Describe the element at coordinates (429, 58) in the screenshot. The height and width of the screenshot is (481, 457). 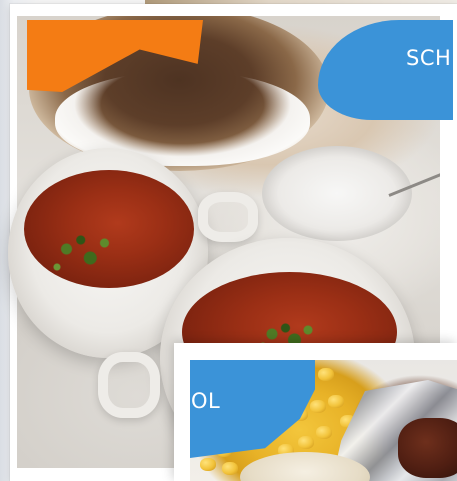
I see `label-text-sch: SCH` at that location.